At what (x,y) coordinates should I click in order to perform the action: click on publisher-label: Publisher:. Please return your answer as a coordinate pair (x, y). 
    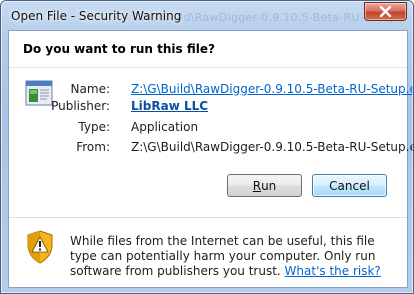
    Looking at the image, I should click on (80, 106).